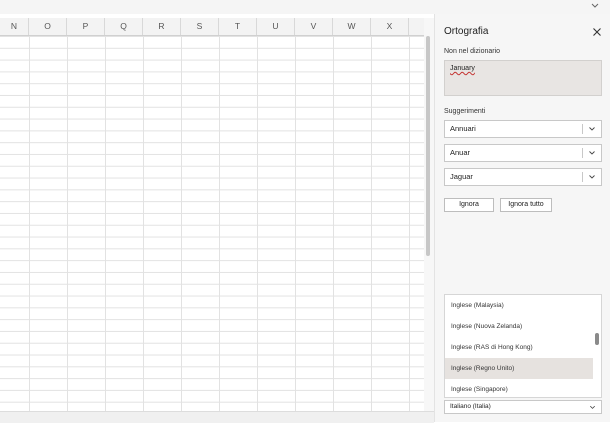  What do you see at coordinates (519, 388) in the screenshot?
I see `language-option: Inglese (Singapore)` at bounding box center [519, 388].